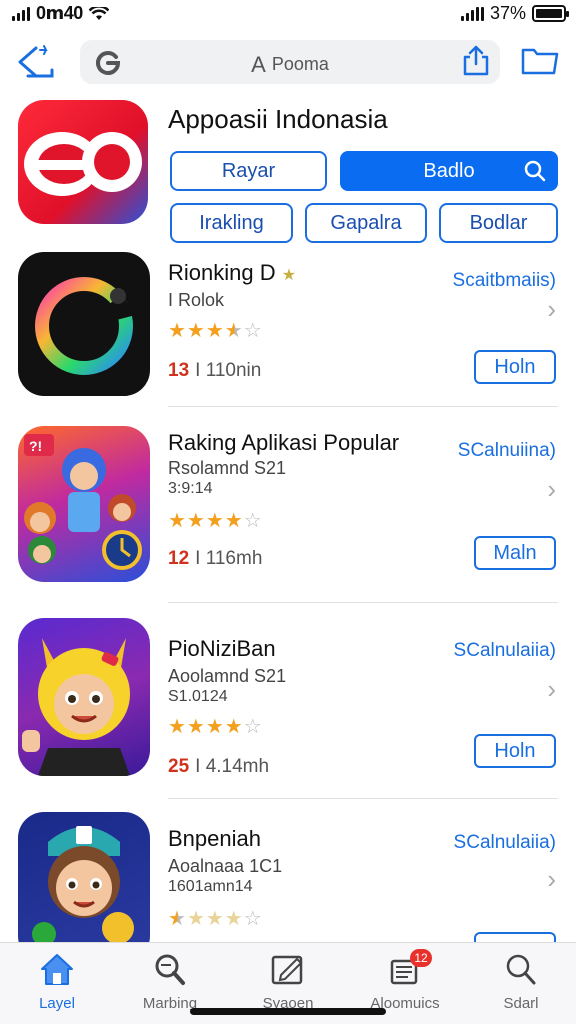  What do you see at coordinates (504, 280) in the screenshot?
I see `app-category: Scaitbmaiis)` at bounding box center [504, 280].